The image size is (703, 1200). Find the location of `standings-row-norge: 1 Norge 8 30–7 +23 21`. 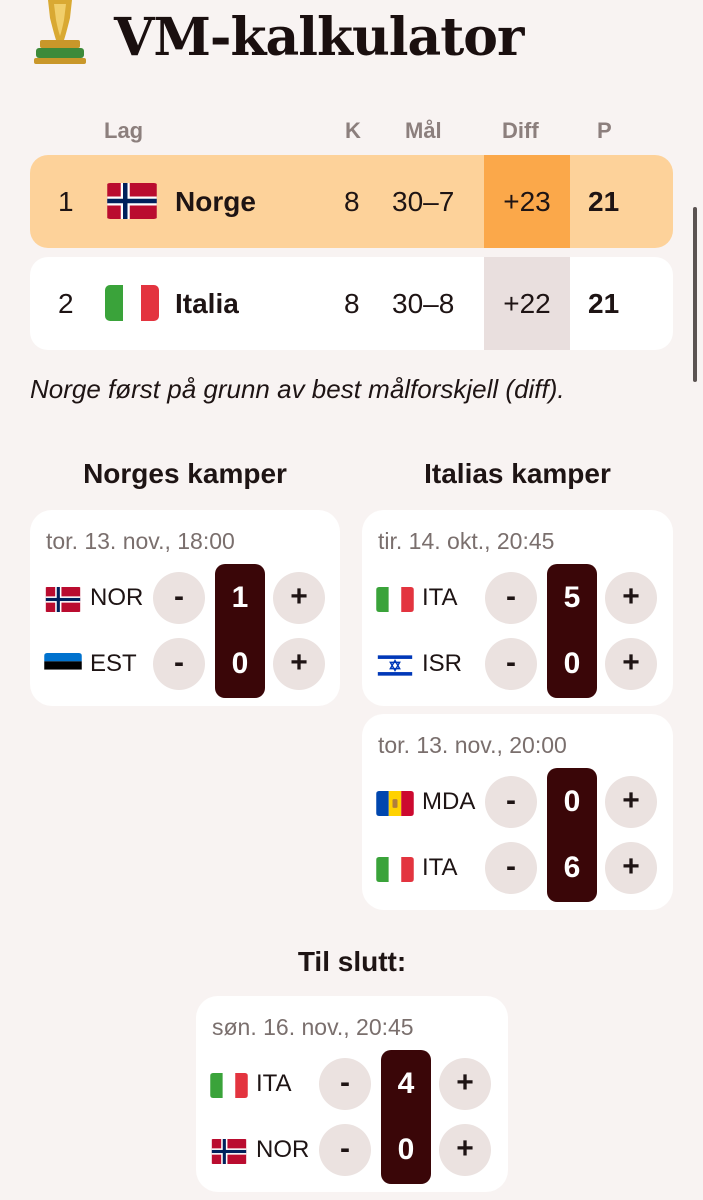

standings-row-norge: 1 Norge 8 30–7 +23 21 is located at coordinates (351, 201).